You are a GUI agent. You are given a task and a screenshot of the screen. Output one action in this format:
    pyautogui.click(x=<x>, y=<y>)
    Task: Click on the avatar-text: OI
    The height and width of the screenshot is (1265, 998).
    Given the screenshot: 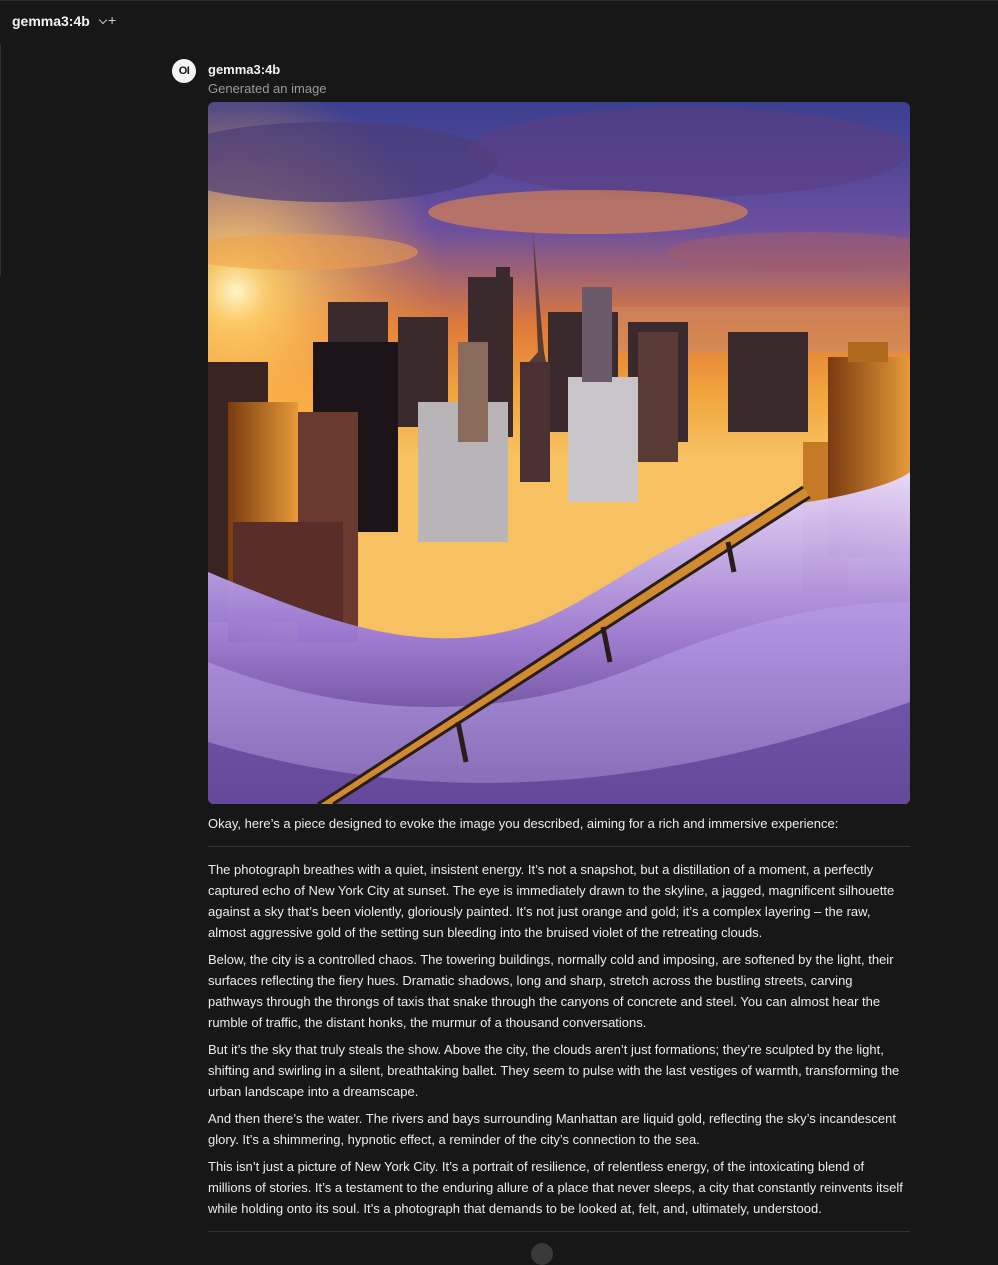 What is the action you would take?
    pyautogui.click(x=184, y=71)
    